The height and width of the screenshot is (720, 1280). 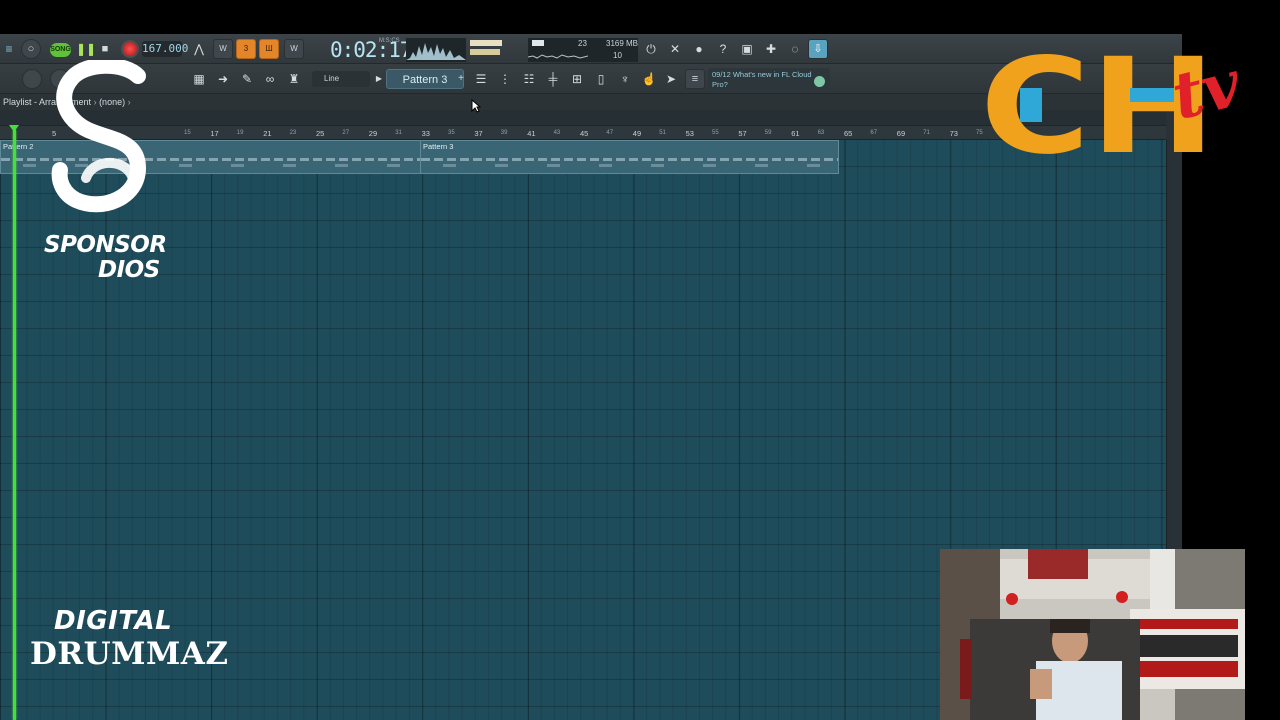 I want to click on plug-icon: ♆, so click(x=625, y=79).